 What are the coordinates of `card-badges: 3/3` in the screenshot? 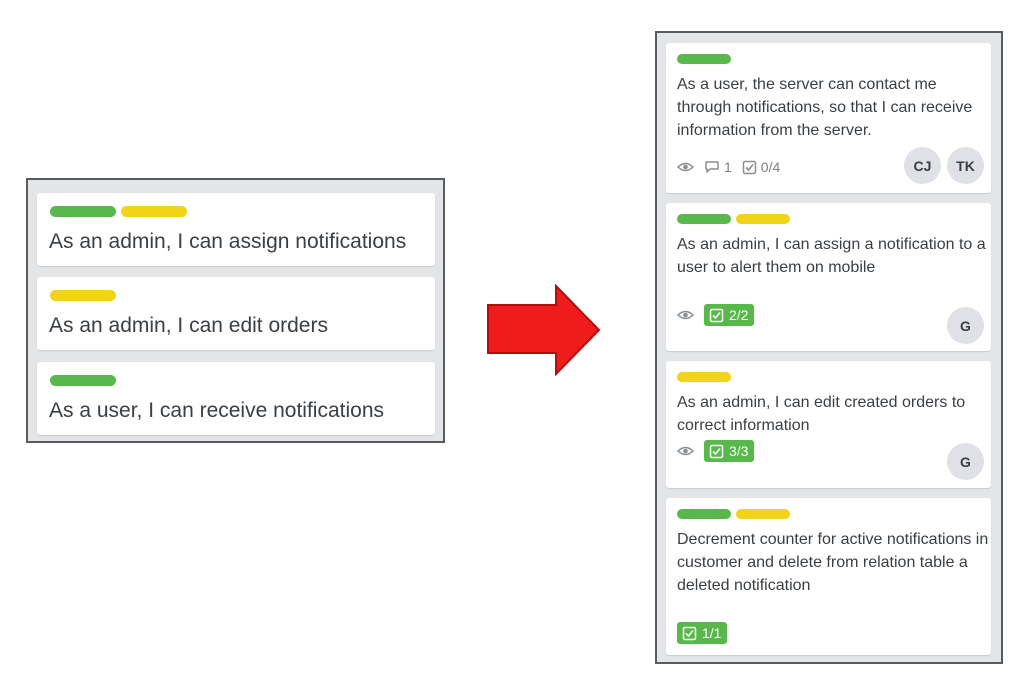 It's located at (716, 451).